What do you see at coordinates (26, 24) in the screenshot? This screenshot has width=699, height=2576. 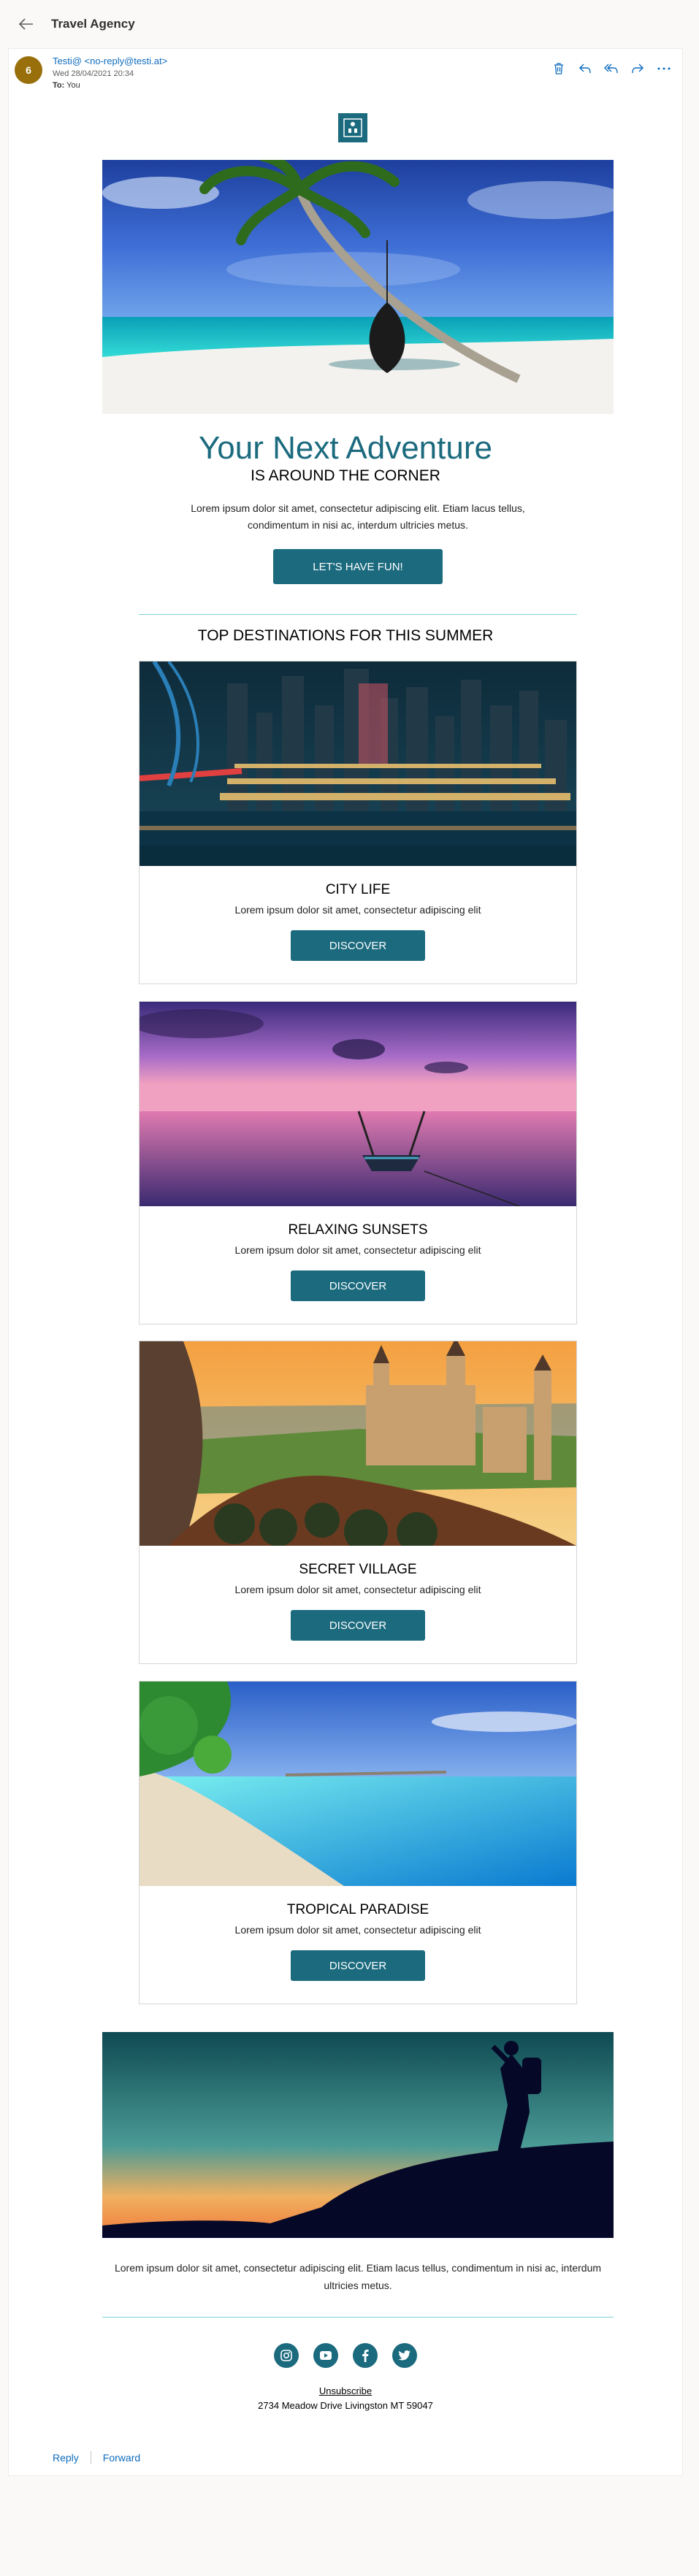 I see `back-arrow-icon` at bounding box center [26, 24].